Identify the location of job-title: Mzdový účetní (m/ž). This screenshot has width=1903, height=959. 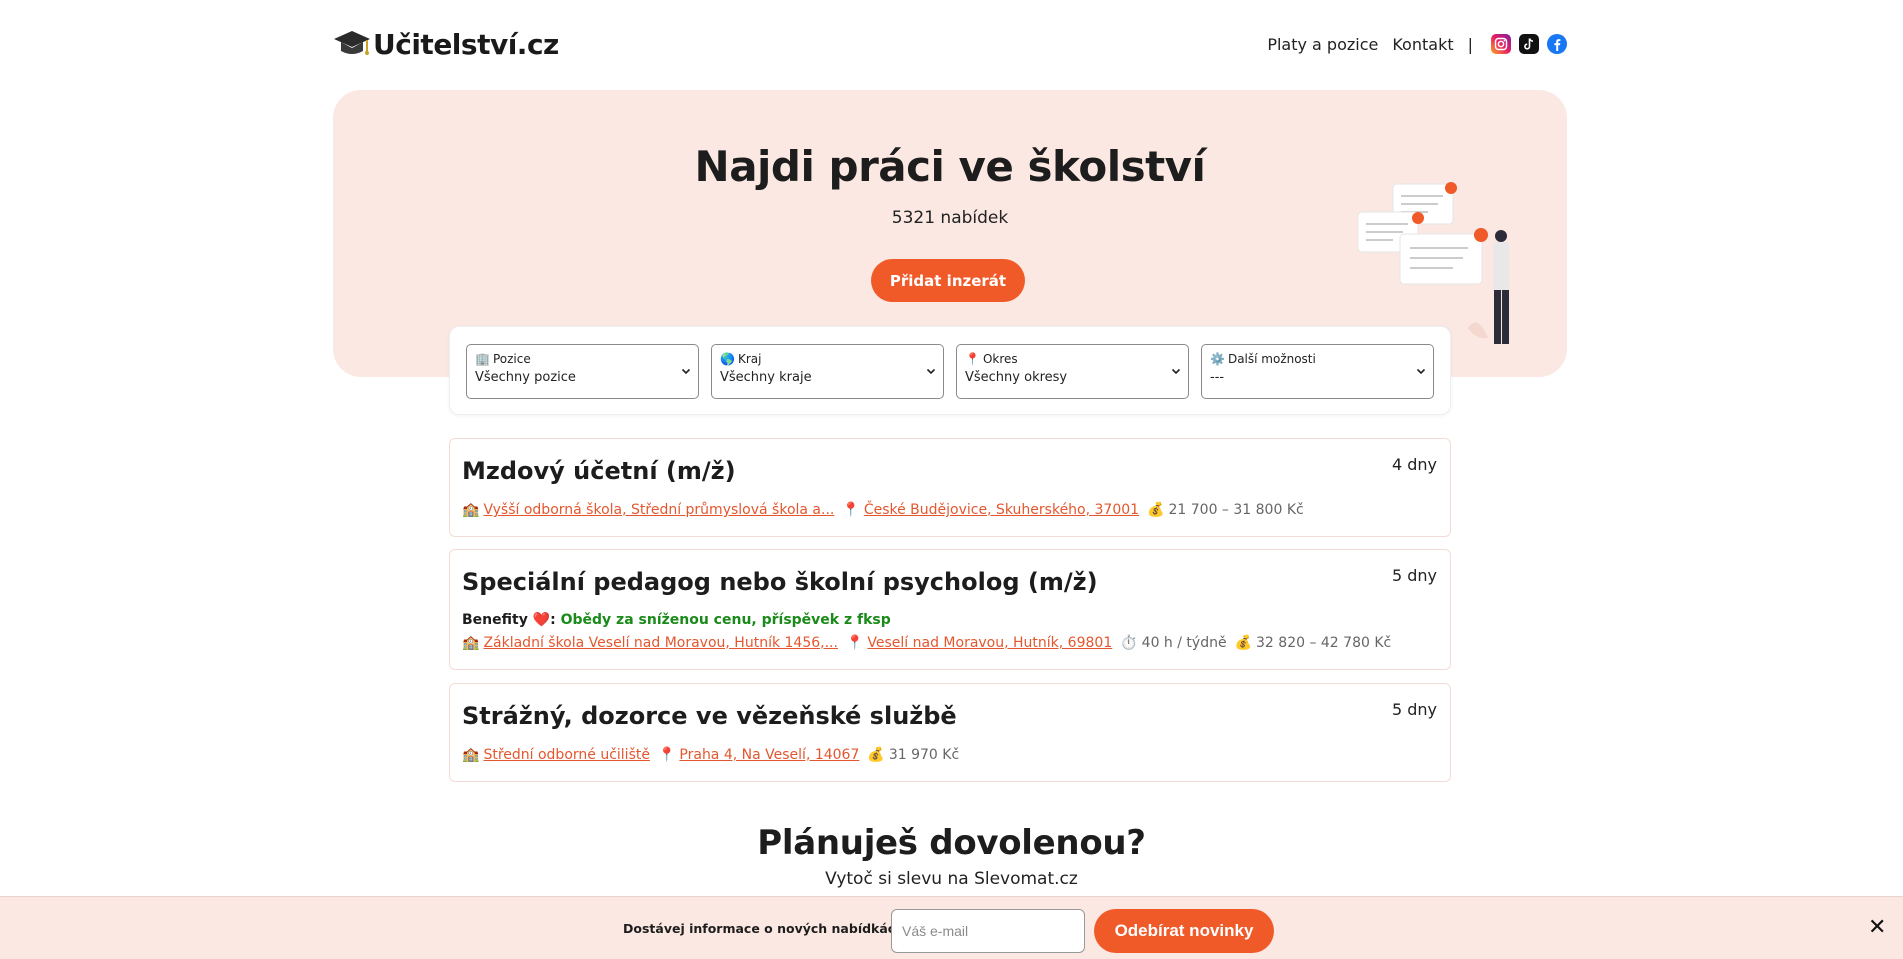
(599, 471).